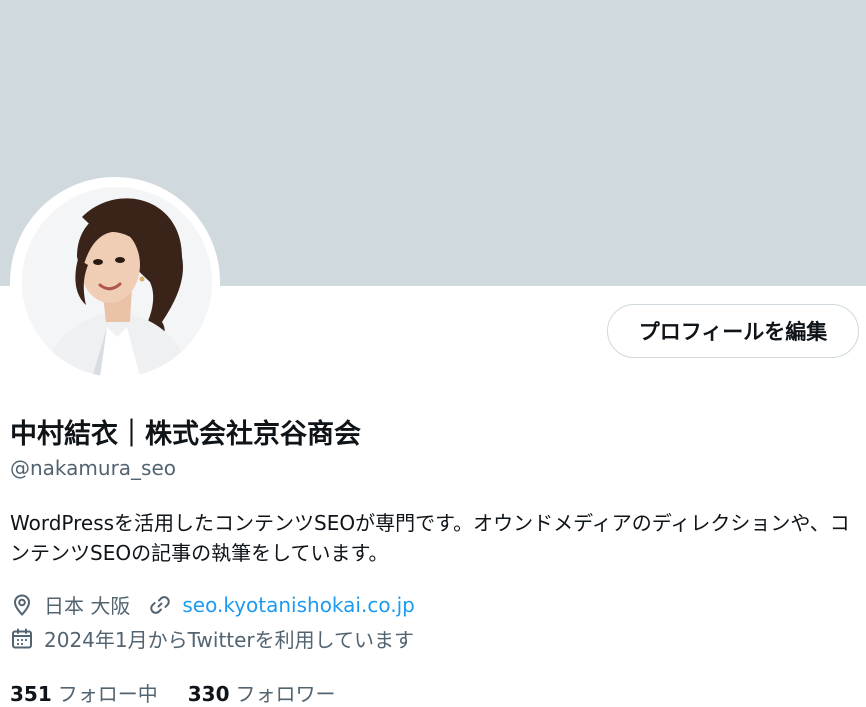 This screenshot has height=707, width=866. I want to click on avatar, so click(117, 282).